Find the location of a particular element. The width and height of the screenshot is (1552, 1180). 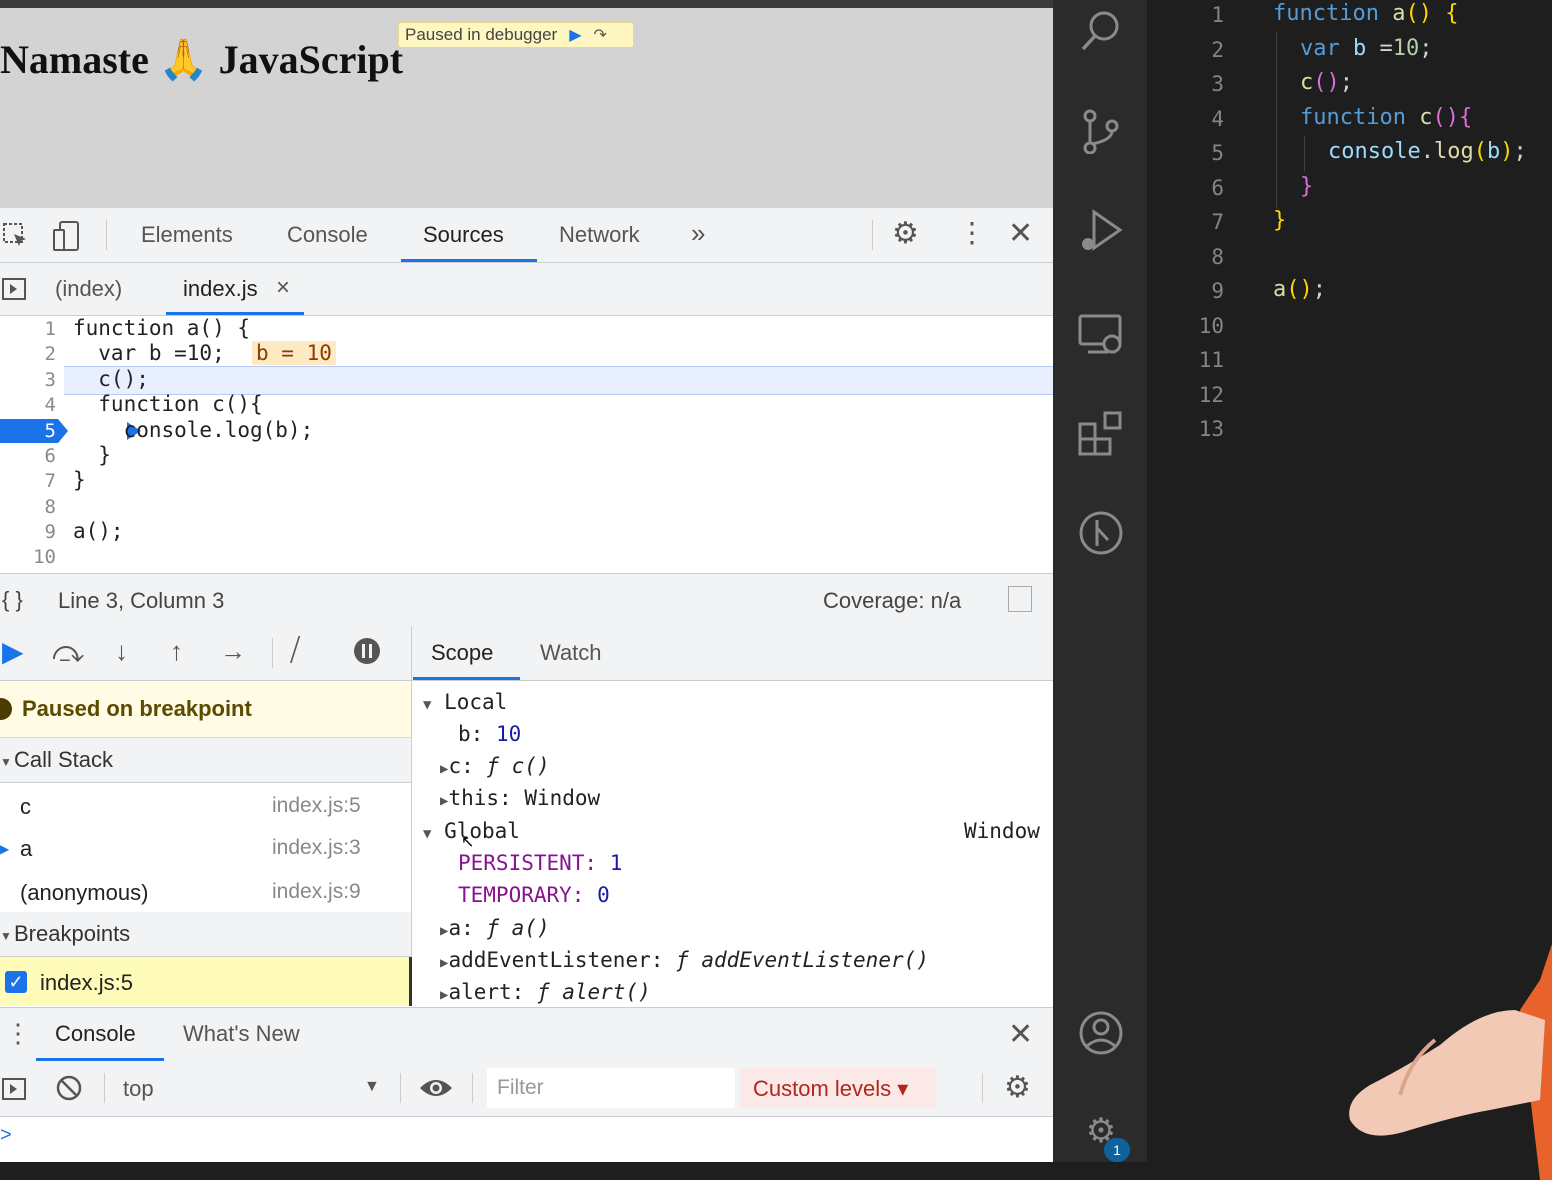

line-number: 2 is located at coordinates (28, 354).